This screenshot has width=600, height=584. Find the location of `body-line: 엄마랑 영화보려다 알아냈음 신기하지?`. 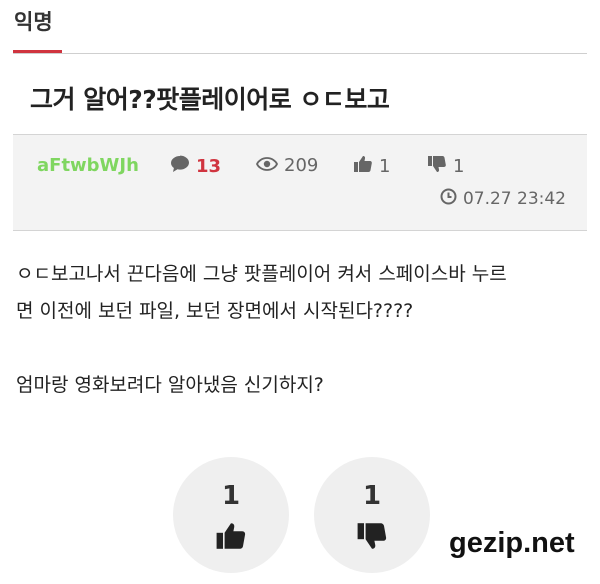

body-line: 엄마랑 영화보려다 알아냈음 신기하지? is located at coordinates (170, 385).